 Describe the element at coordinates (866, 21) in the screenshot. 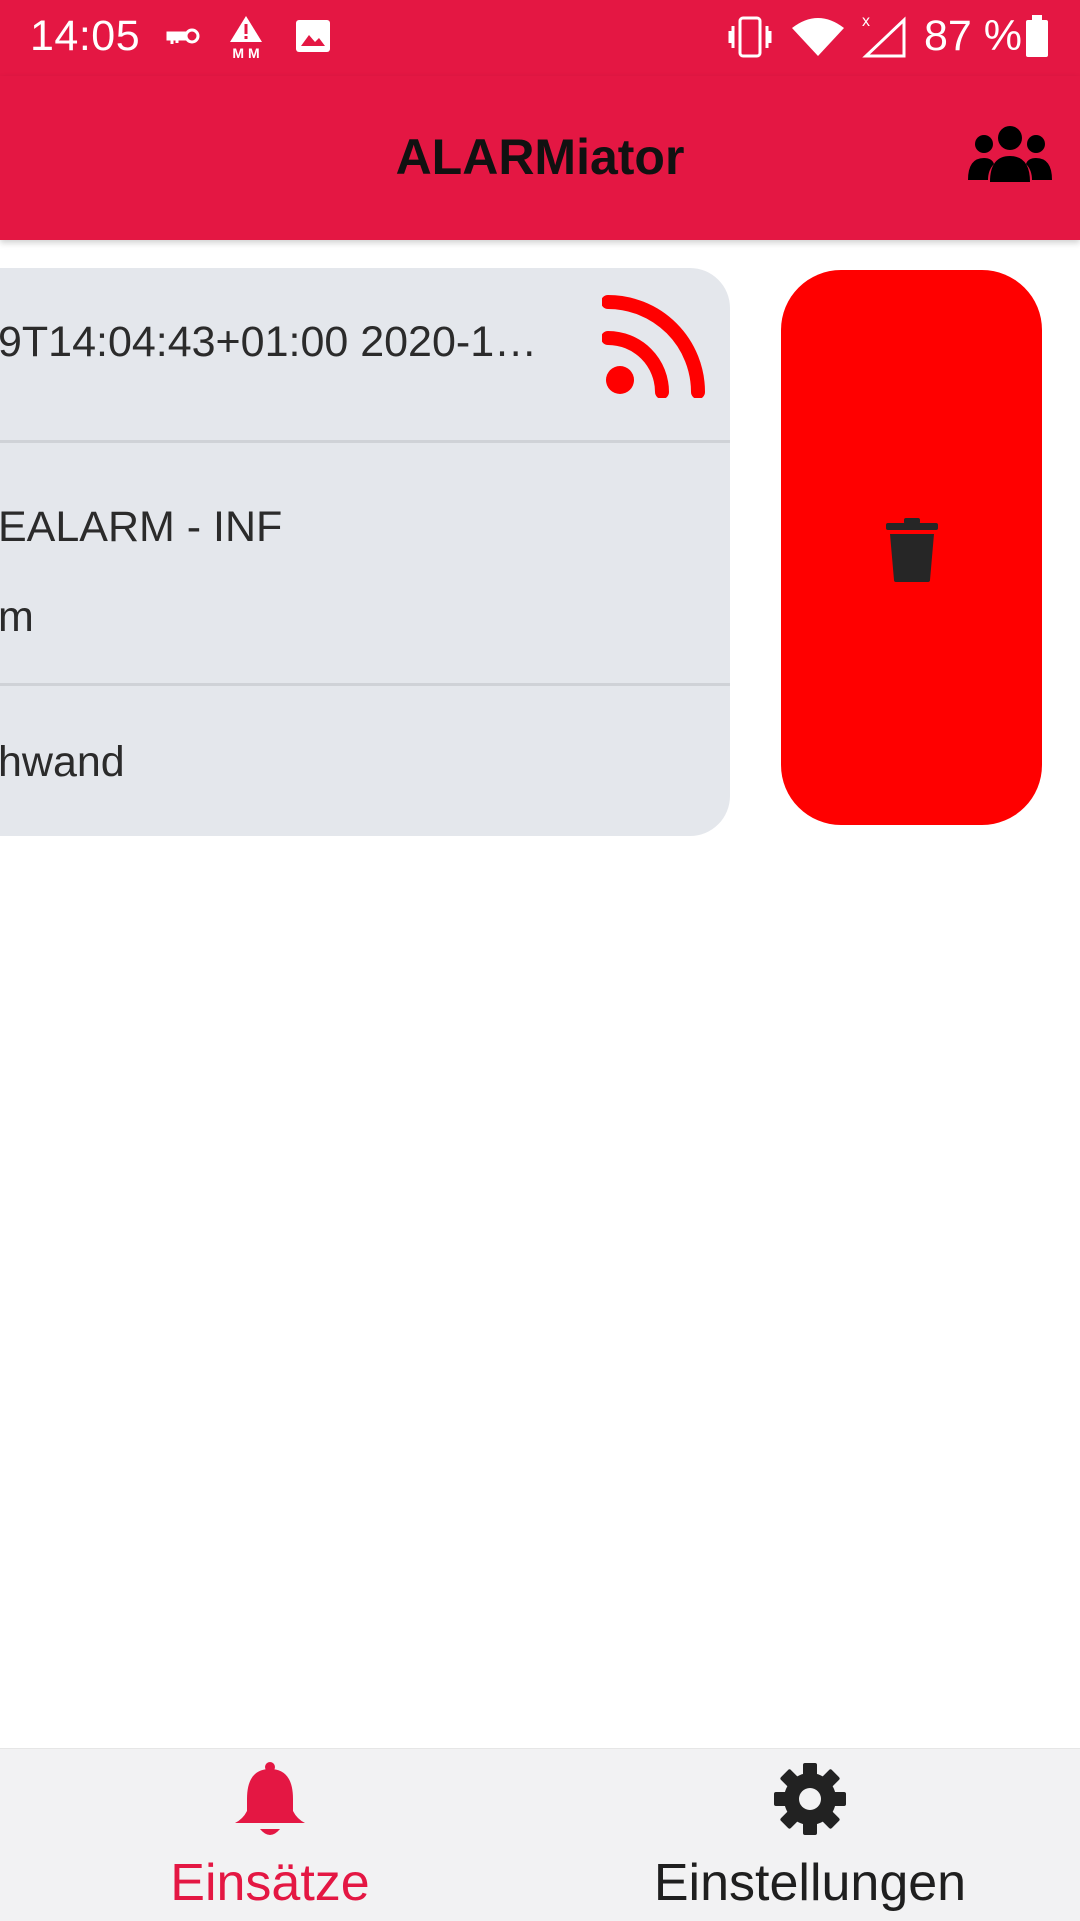

I see `svg-text: x` at that location.